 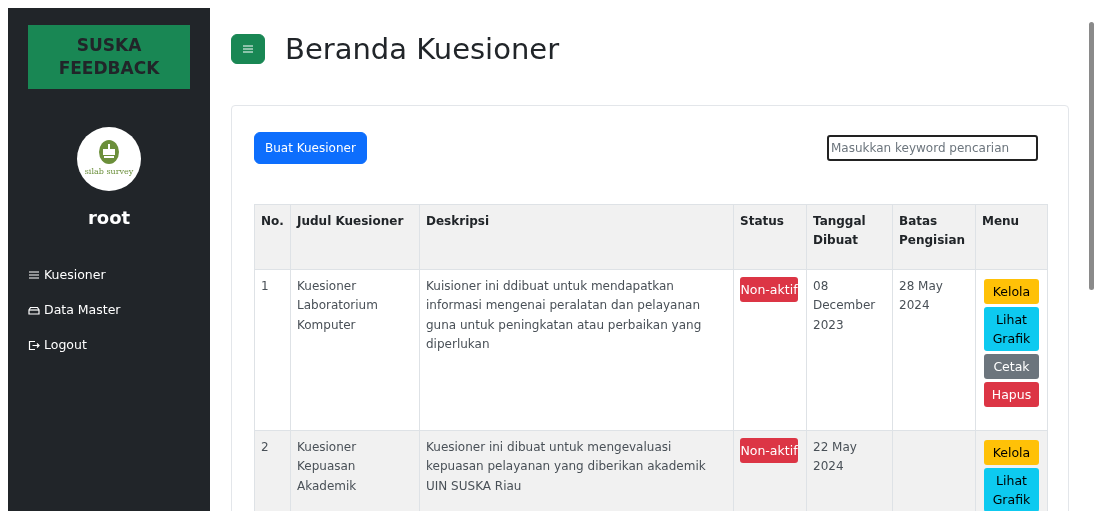 I want to click on menu-toggle-button, so click(x=248, y=49).